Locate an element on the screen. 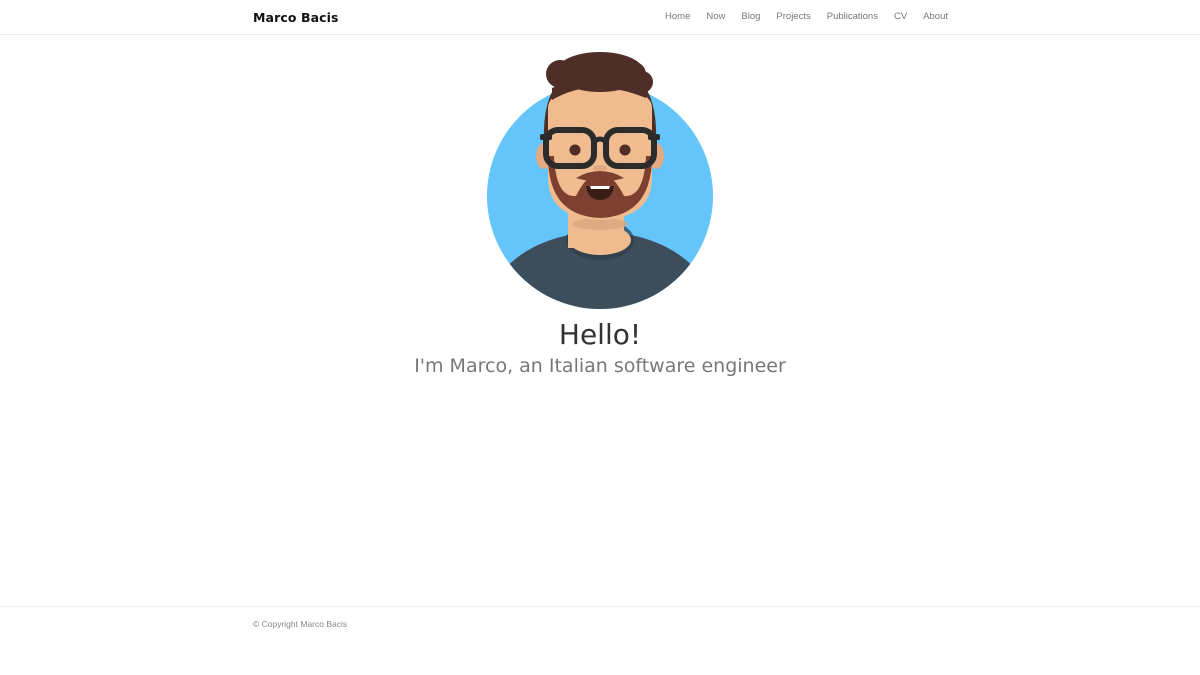 Image resolution: width=1200 pixels, height=675 pixels. right-eye-shape is located at coordinates (625, 150).